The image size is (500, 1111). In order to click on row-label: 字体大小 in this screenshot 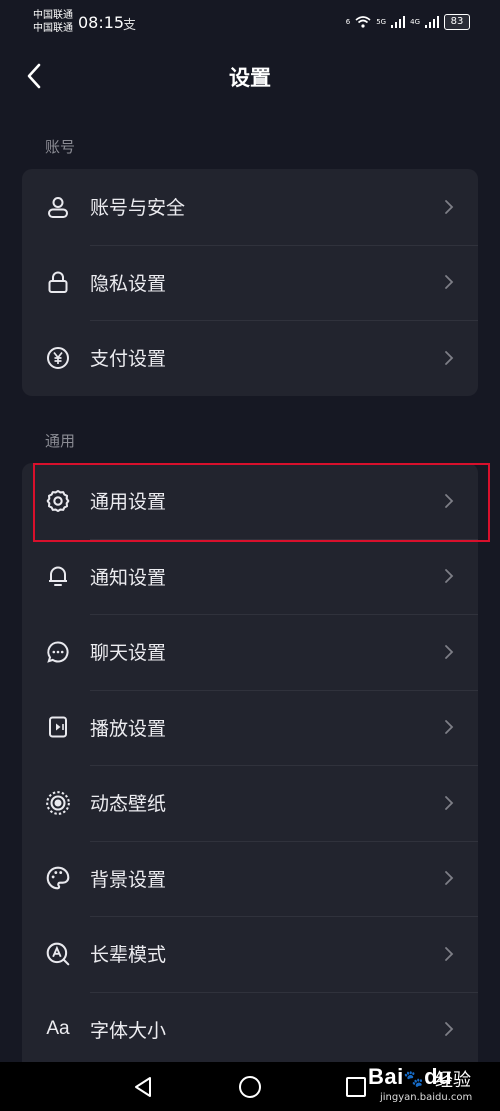, I will do `click(128, 1030)`.